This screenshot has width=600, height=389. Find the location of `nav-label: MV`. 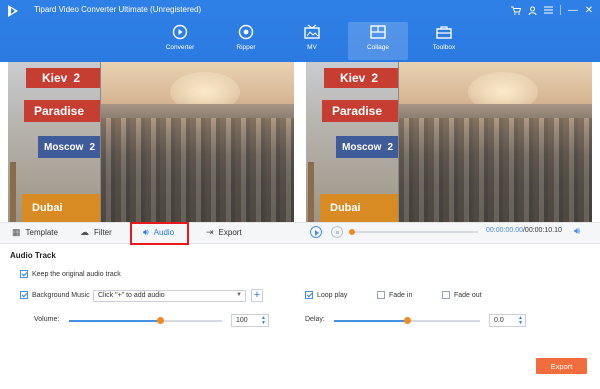

nav-label: MV is located at coordinates (312, 47).